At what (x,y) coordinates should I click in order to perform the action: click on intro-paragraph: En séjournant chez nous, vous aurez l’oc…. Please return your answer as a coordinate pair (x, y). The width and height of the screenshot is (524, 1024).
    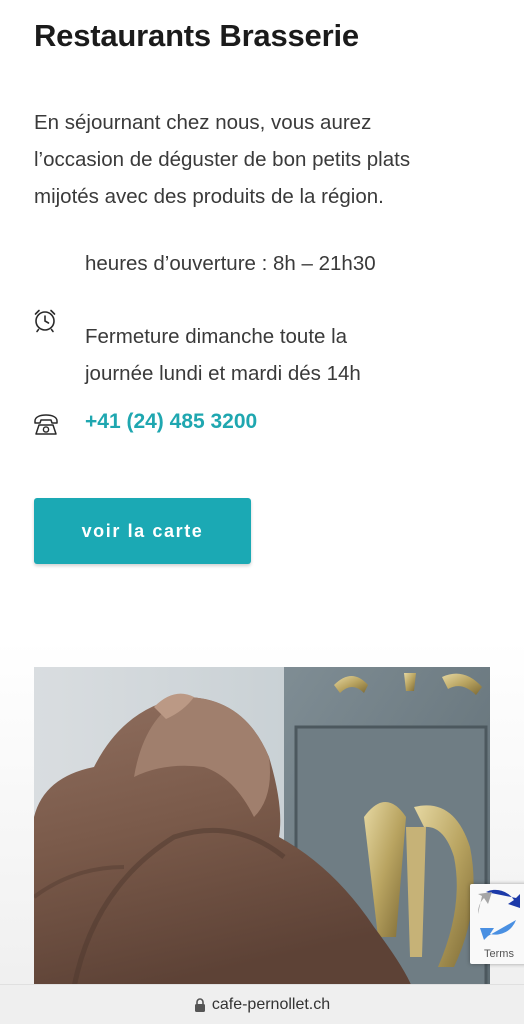
    Looking at the image, I should click on (264, 159).